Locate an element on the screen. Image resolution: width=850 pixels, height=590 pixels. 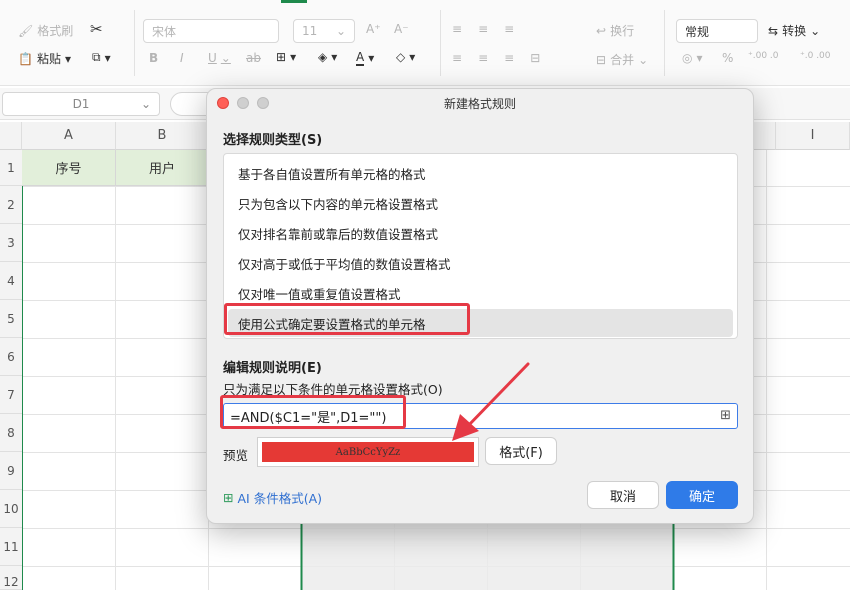
fill-color-button: ◈ ▾ is located at coordinates (327, 57).